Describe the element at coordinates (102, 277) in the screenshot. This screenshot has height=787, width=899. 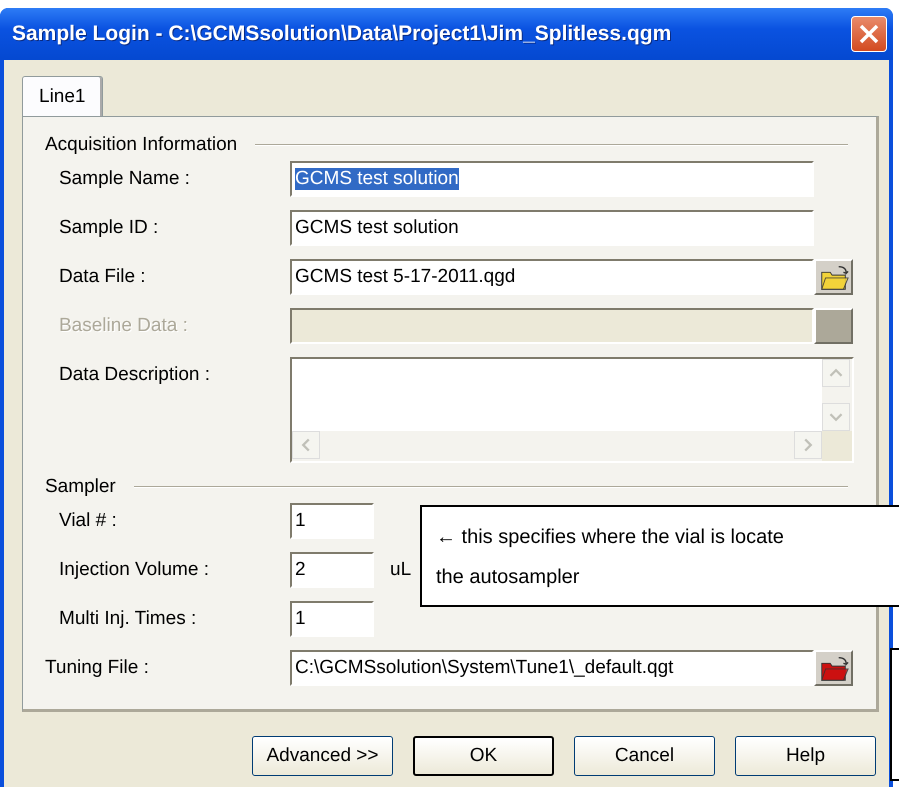
I see `field-label: Data File :` at that location.